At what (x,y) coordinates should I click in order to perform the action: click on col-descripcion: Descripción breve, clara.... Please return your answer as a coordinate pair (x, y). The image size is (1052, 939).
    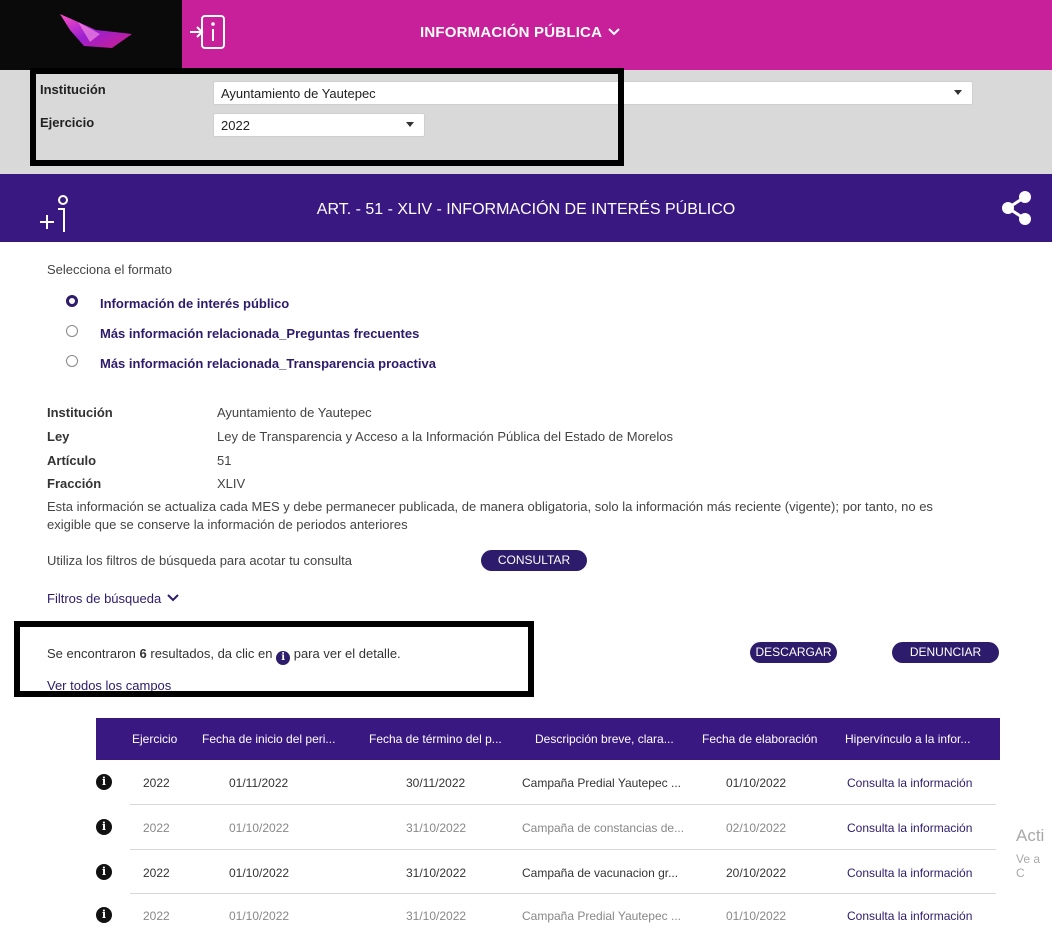
    Looking at the image, I should click on (604, 739).